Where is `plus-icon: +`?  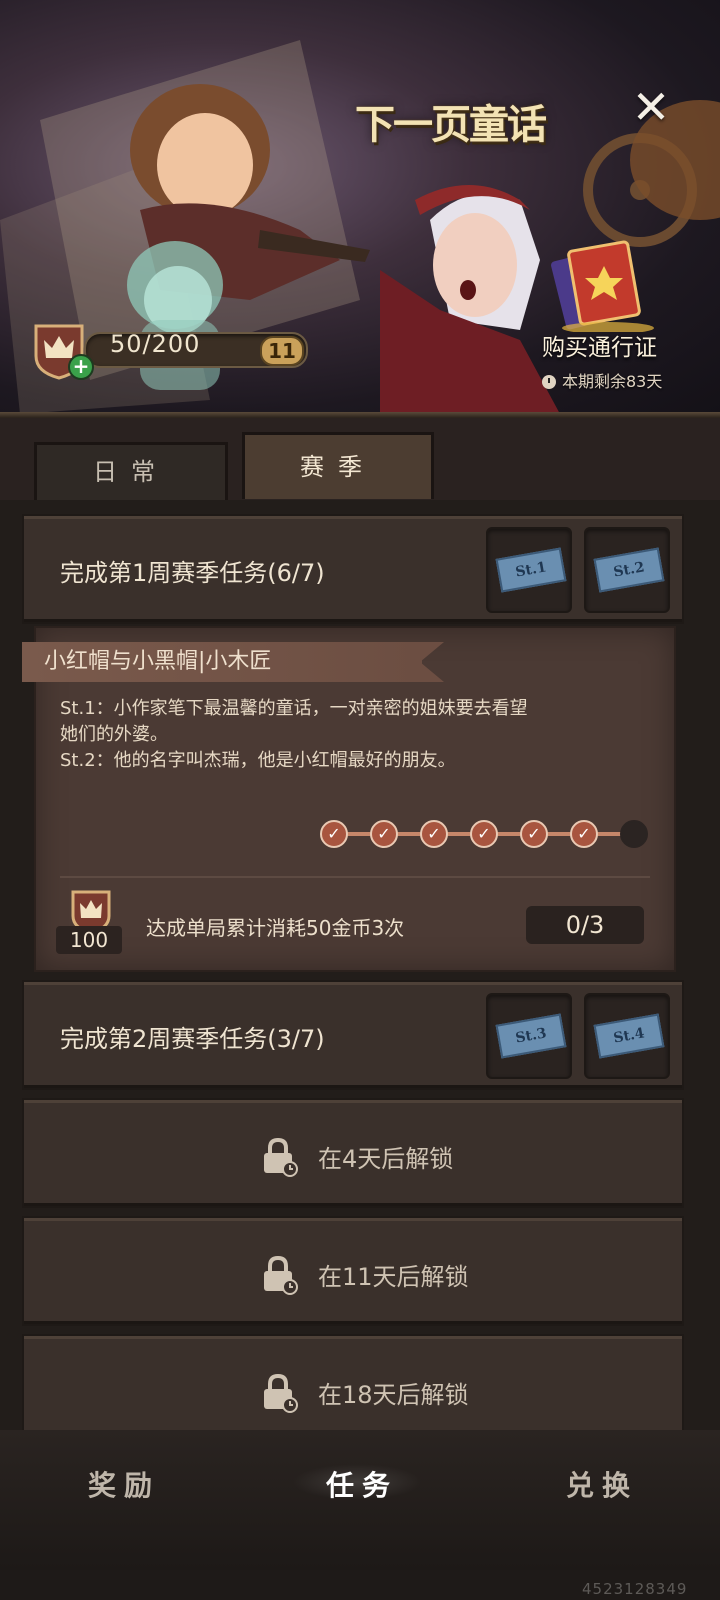
plus-icon: + is located at coordinates (81, 367).